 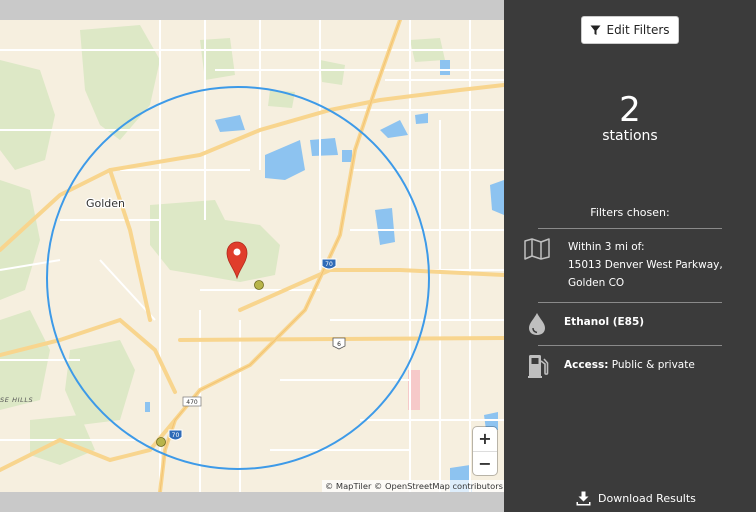 I want to click on svg-text: 6, so click(x=339, y=344).